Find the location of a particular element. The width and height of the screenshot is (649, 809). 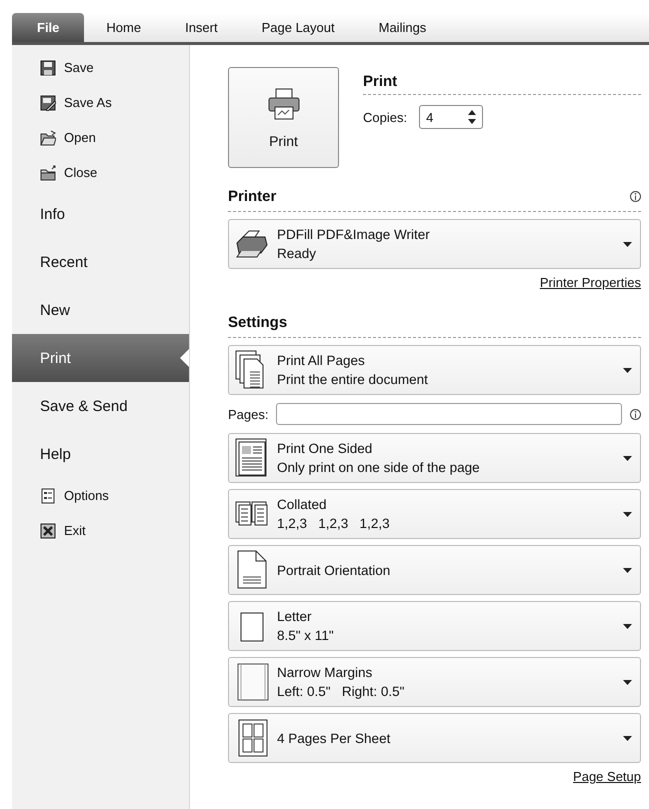

save-icon is located at coordinates (48, 68).